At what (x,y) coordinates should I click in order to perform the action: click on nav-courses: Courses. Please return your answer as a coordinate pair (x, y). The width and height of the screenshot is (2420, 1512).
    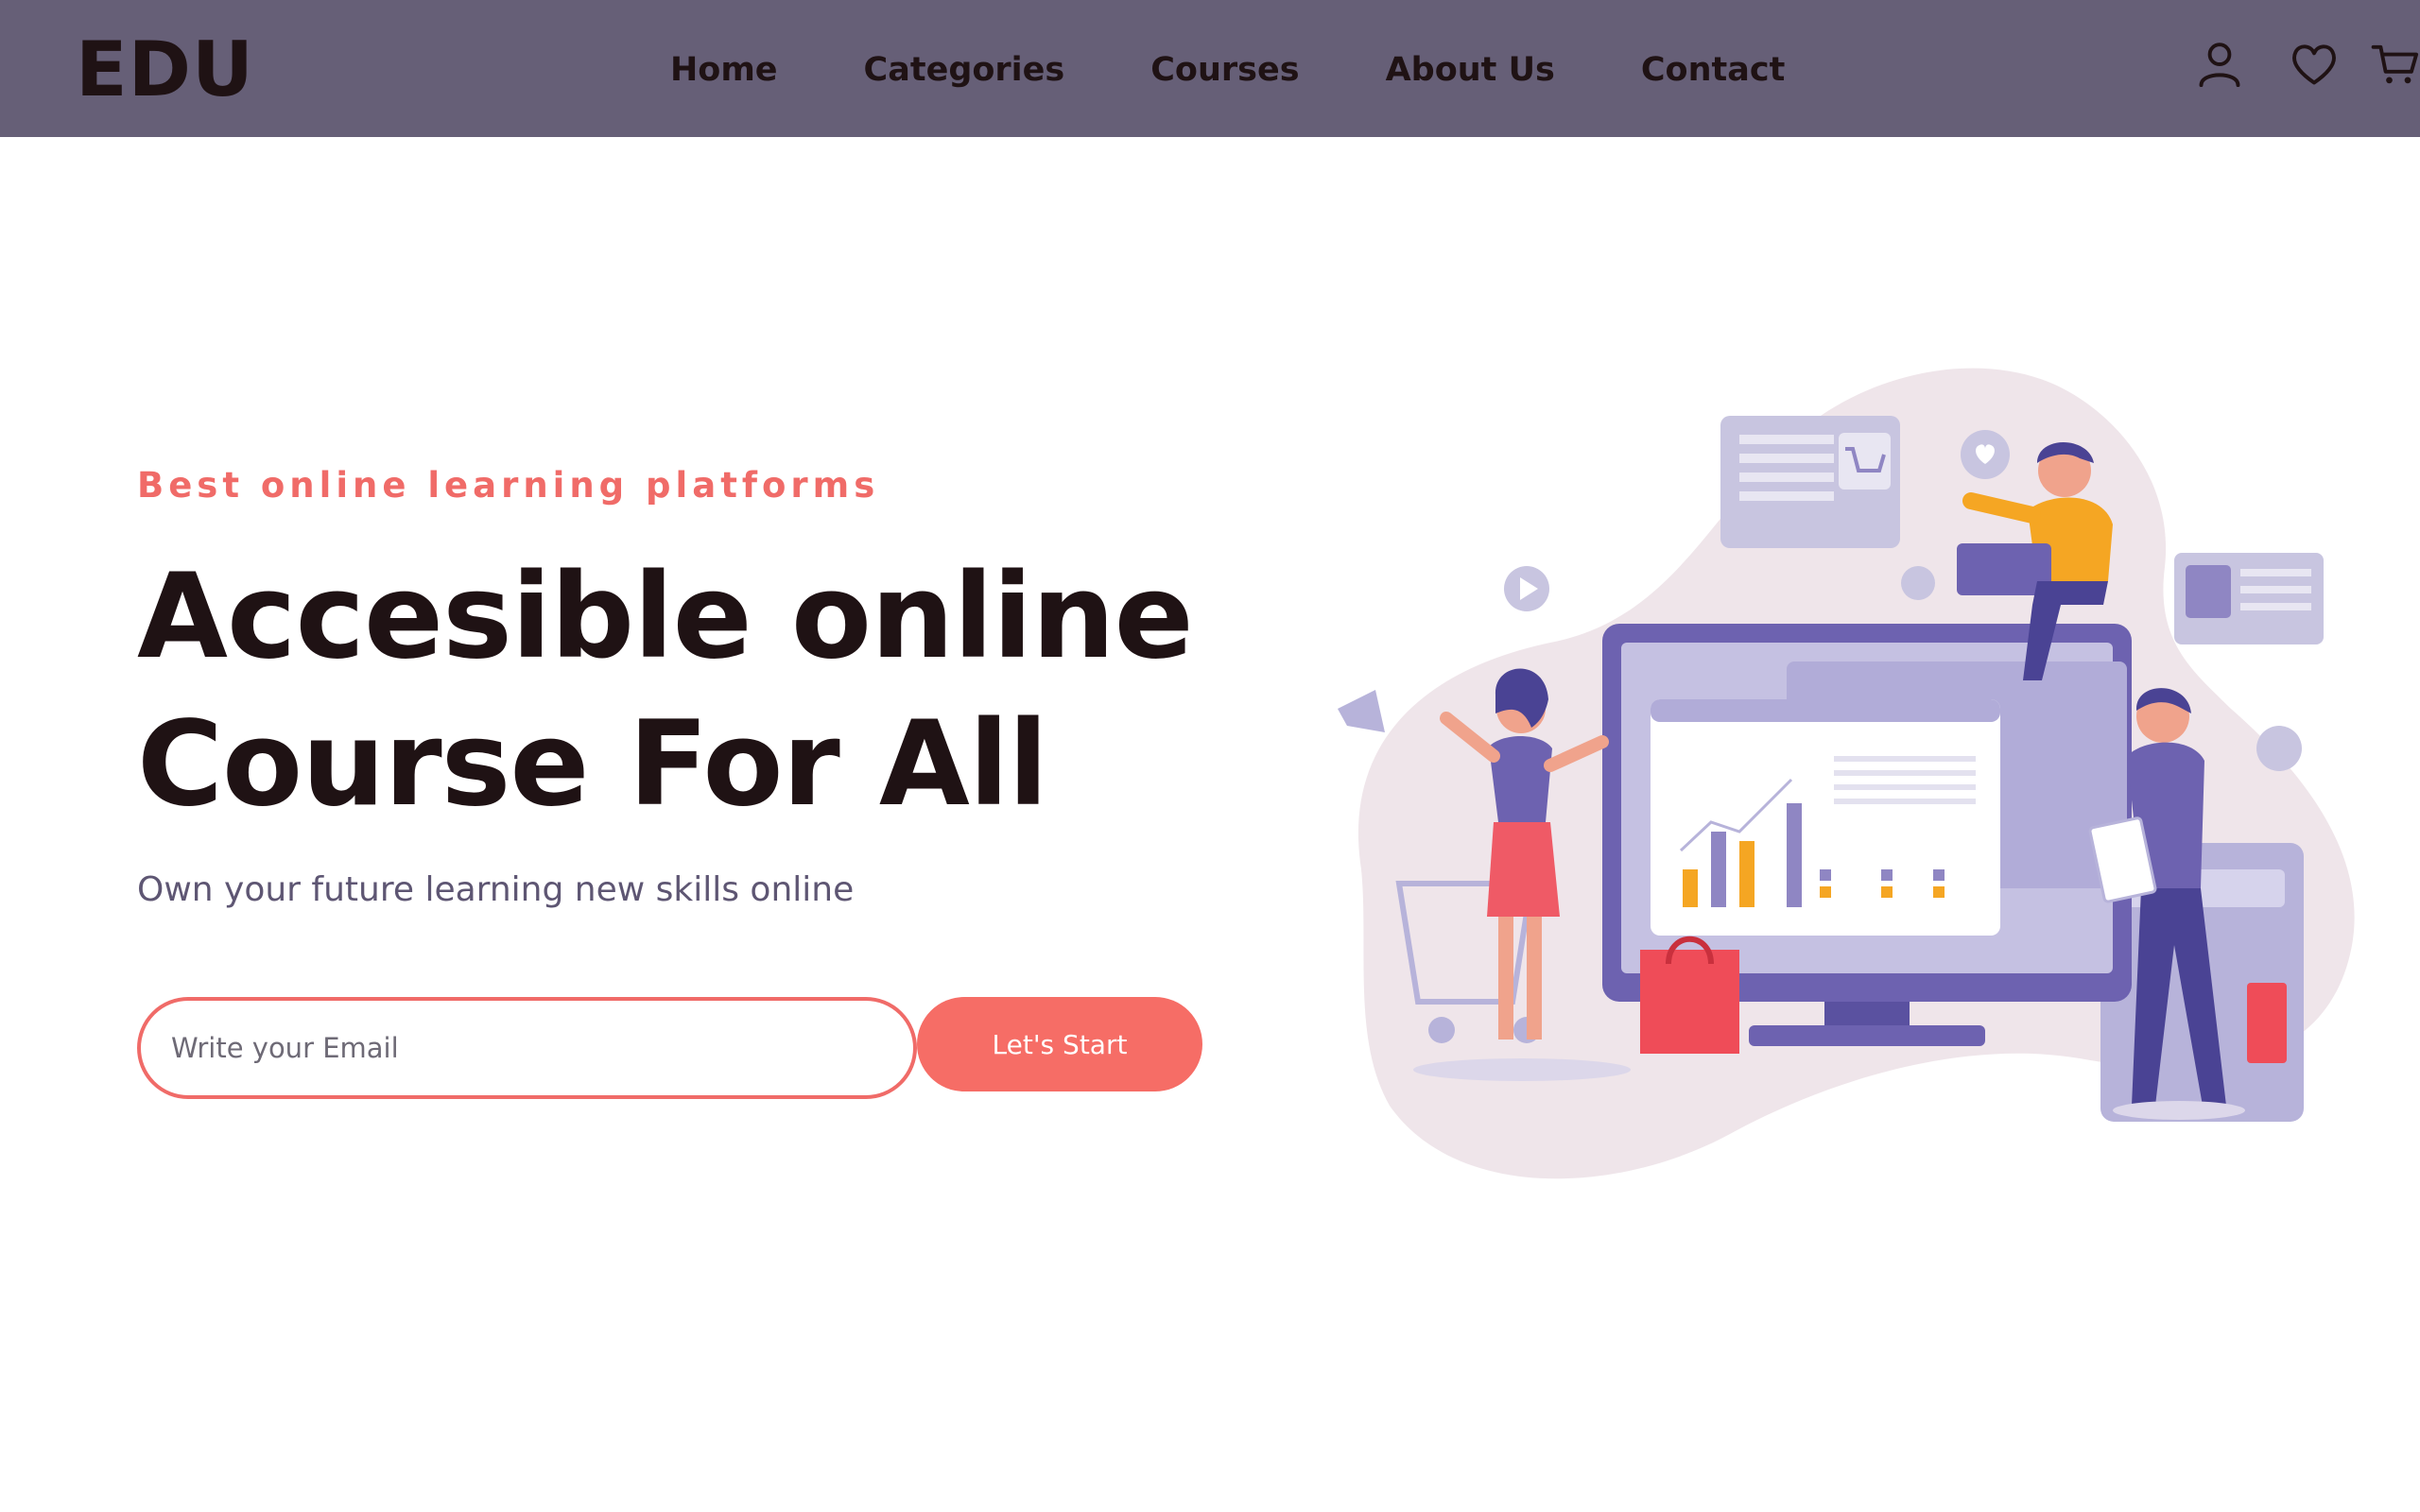
    Looking at the image, I should click on (1224, 70).